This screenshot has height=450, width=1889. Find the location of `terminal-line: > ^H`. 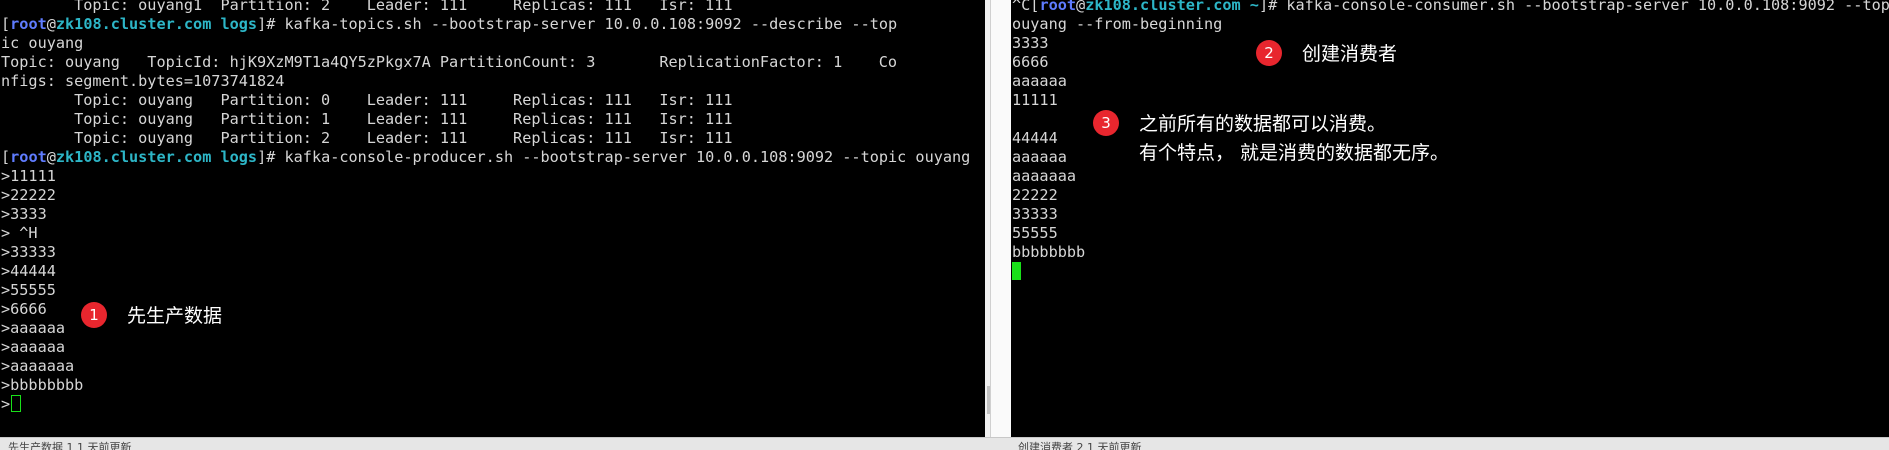

terminal-line: > ^H is located at coordinates (19, 233).